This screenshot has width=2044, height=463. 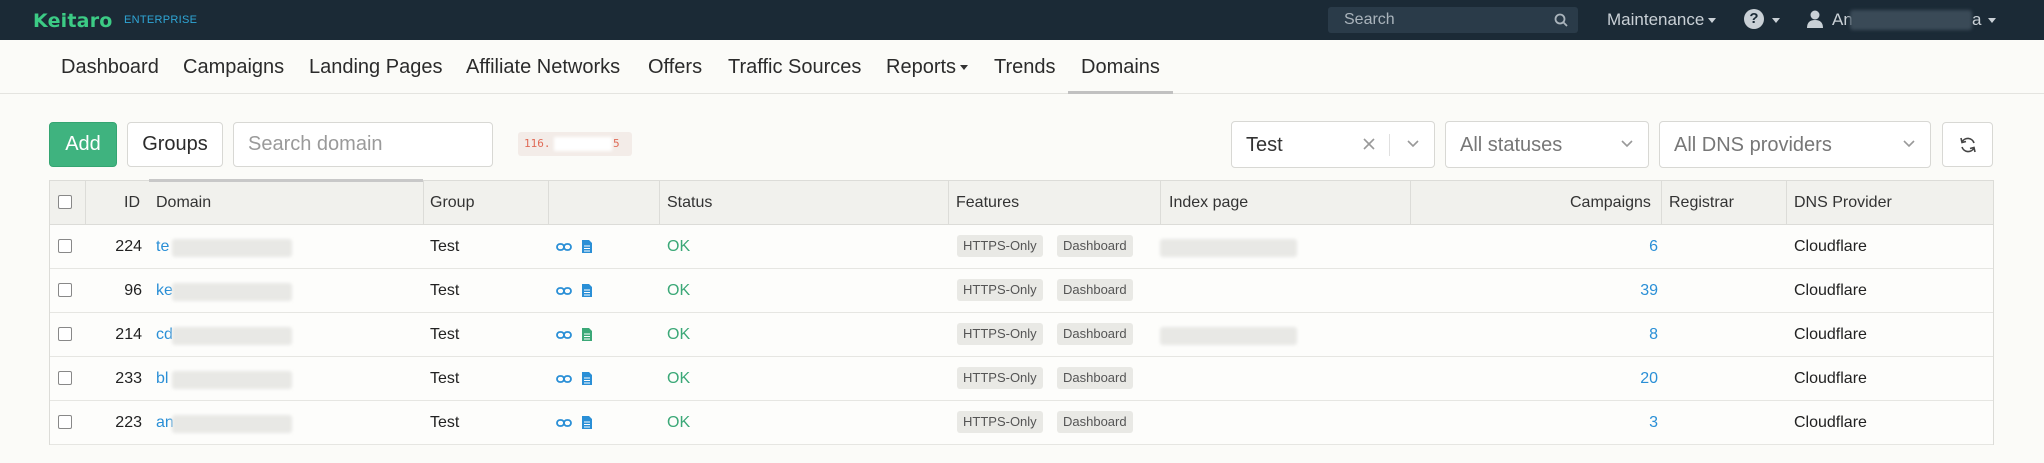 I want to click on groups-button: Groups, so click(x=175, y=144).